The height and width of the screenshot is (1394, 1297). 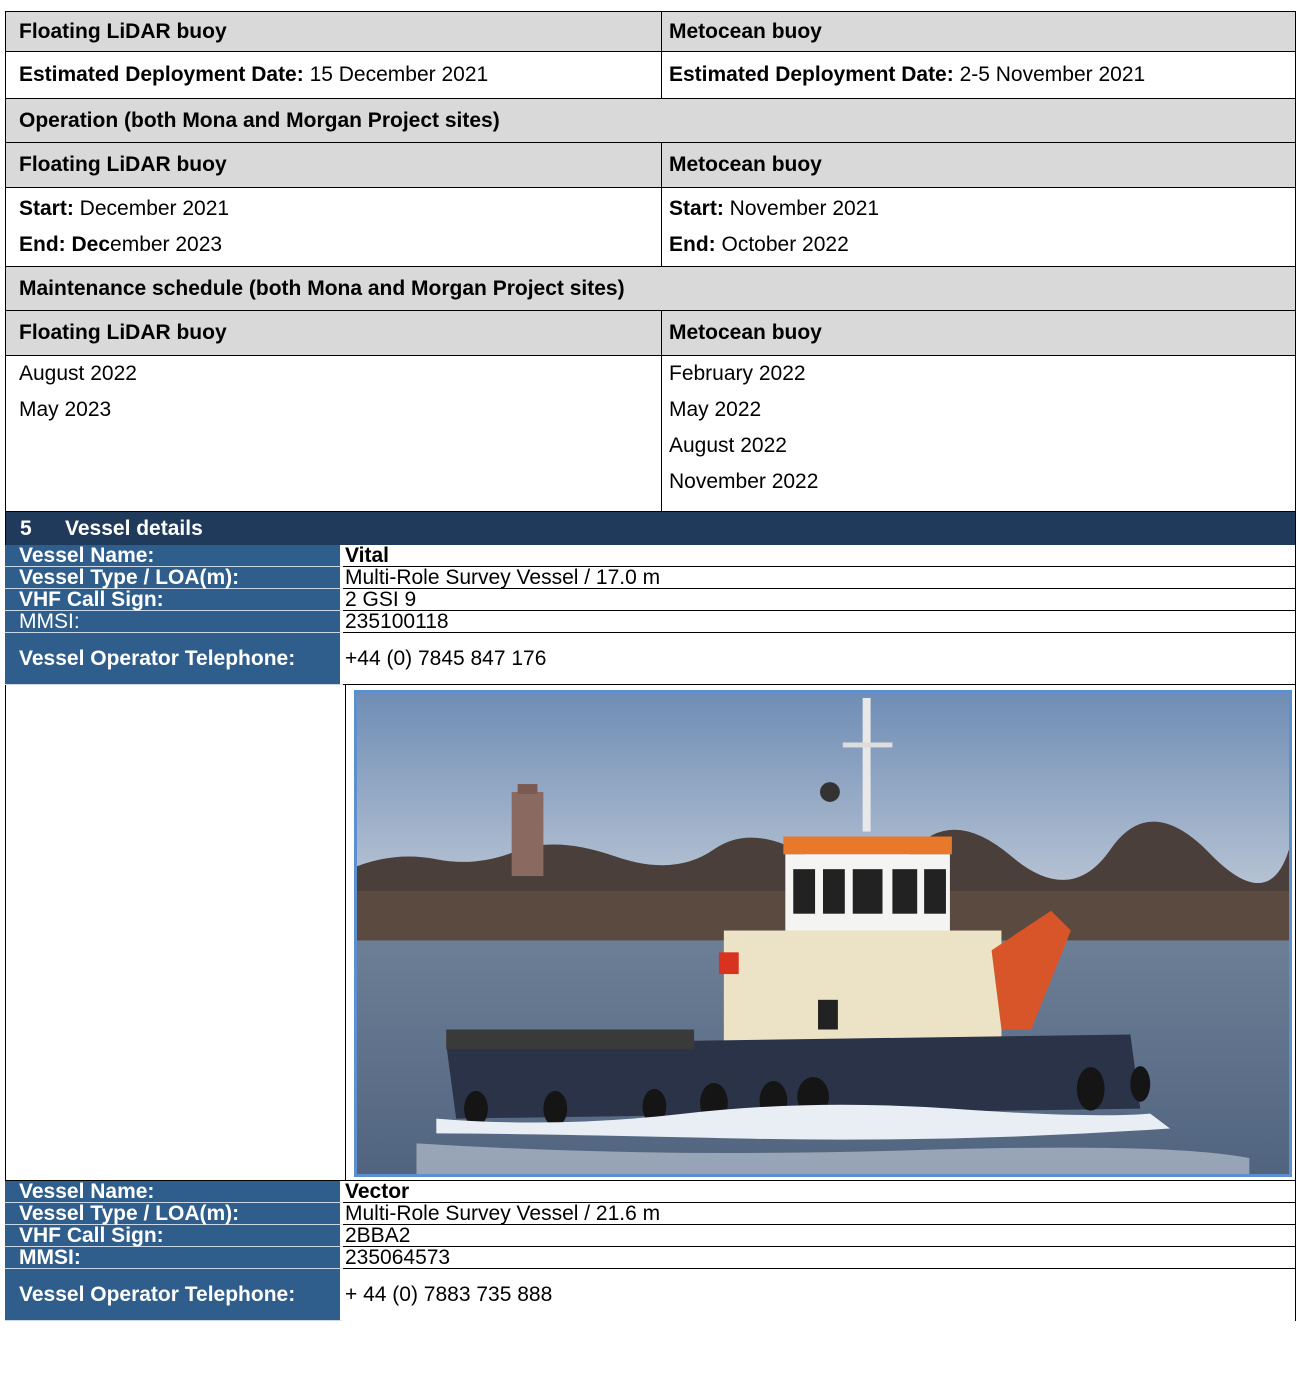 I want to click on operation-left-end-label: End: Dec, so click(x=65, y=244).